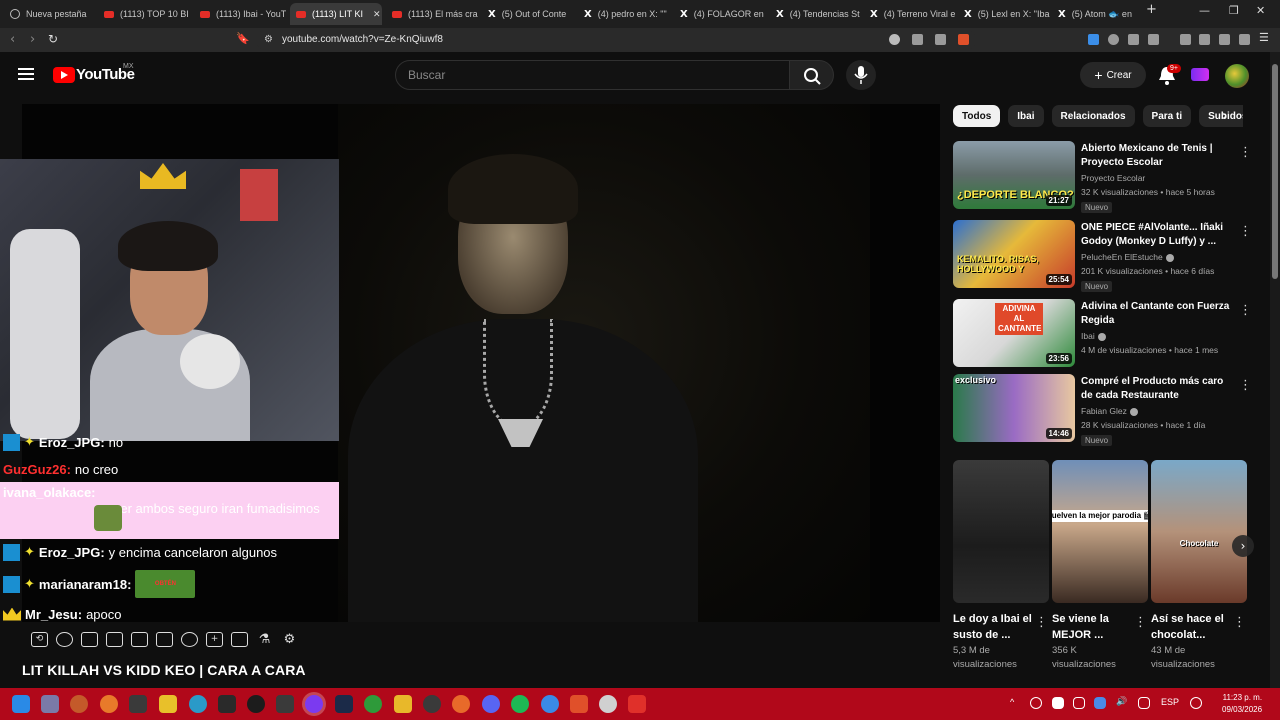 This screenshot has height=720, width=1280. What do you see at coordinates (1151, 9) in the screenshot?
I see `new-tab-button: +` at bounding box center [1151, 9].